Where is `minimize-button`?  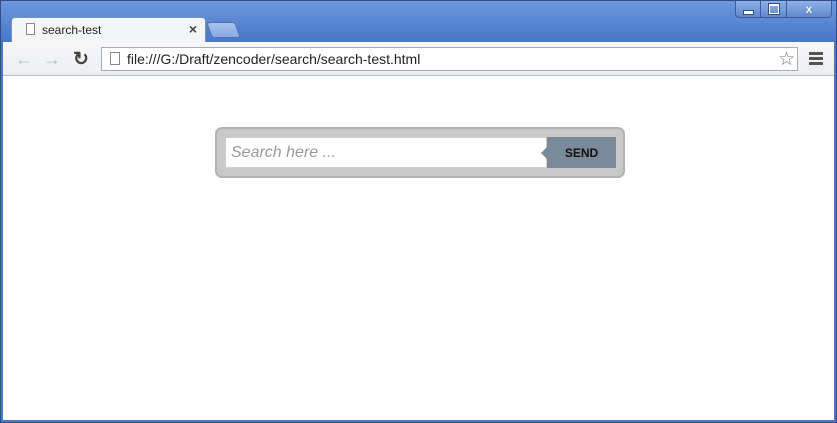 minimize-button is located at coordinates (748, 9).